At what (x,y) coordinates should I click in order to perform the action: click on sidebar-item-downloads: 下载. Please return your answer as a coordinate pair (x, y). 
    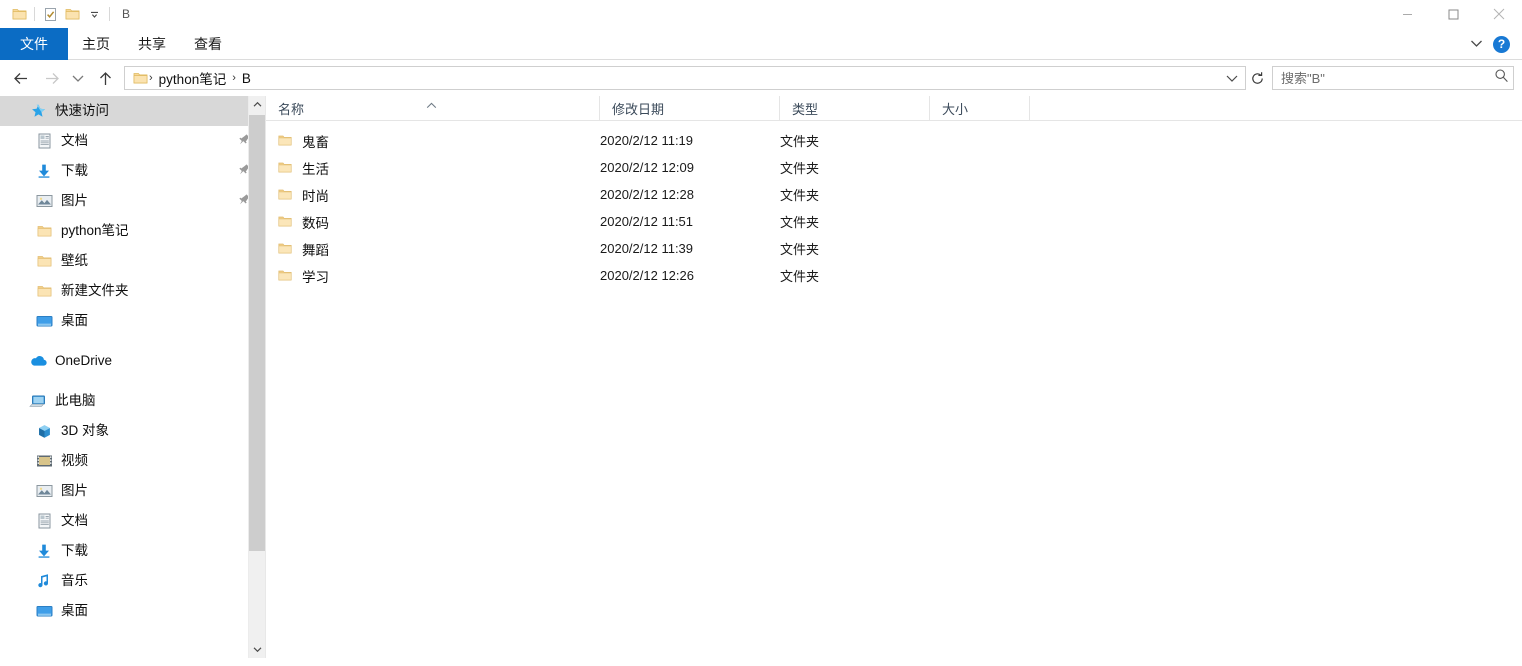
    Looking at the image, I should click on (132, 171).